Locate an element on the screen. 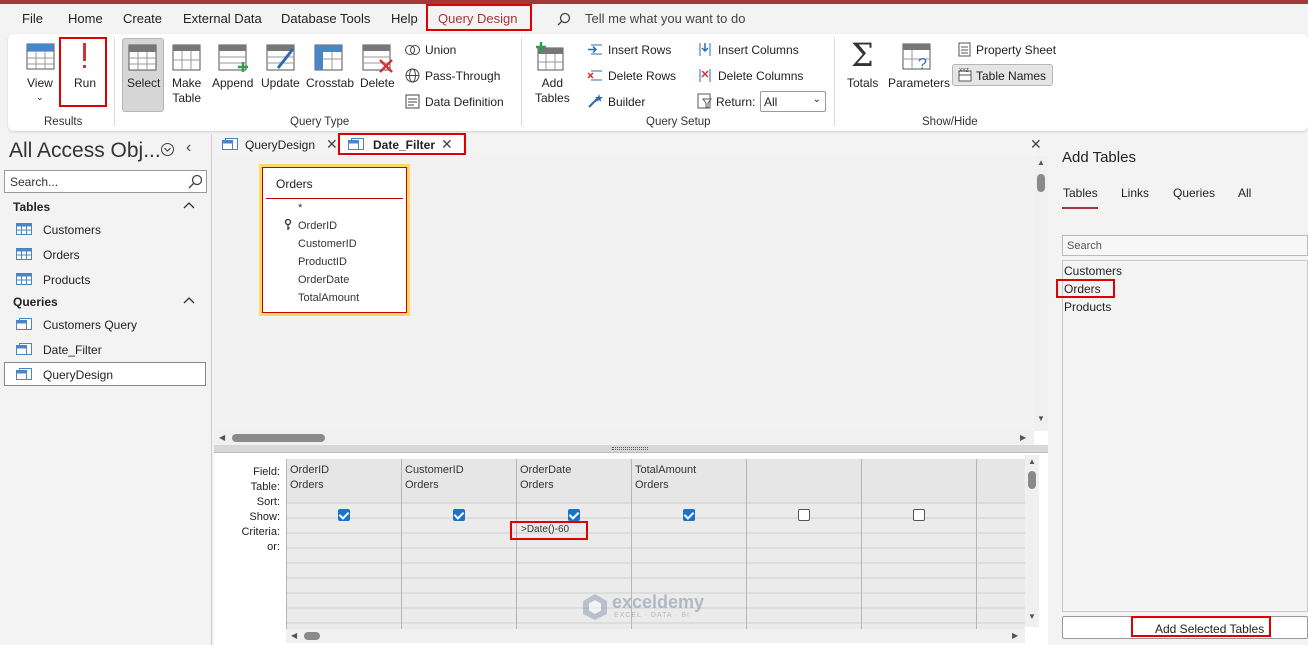 This screenshot has height=645, width=1308. row-label-or: or: is located at coordinates (273, 547).